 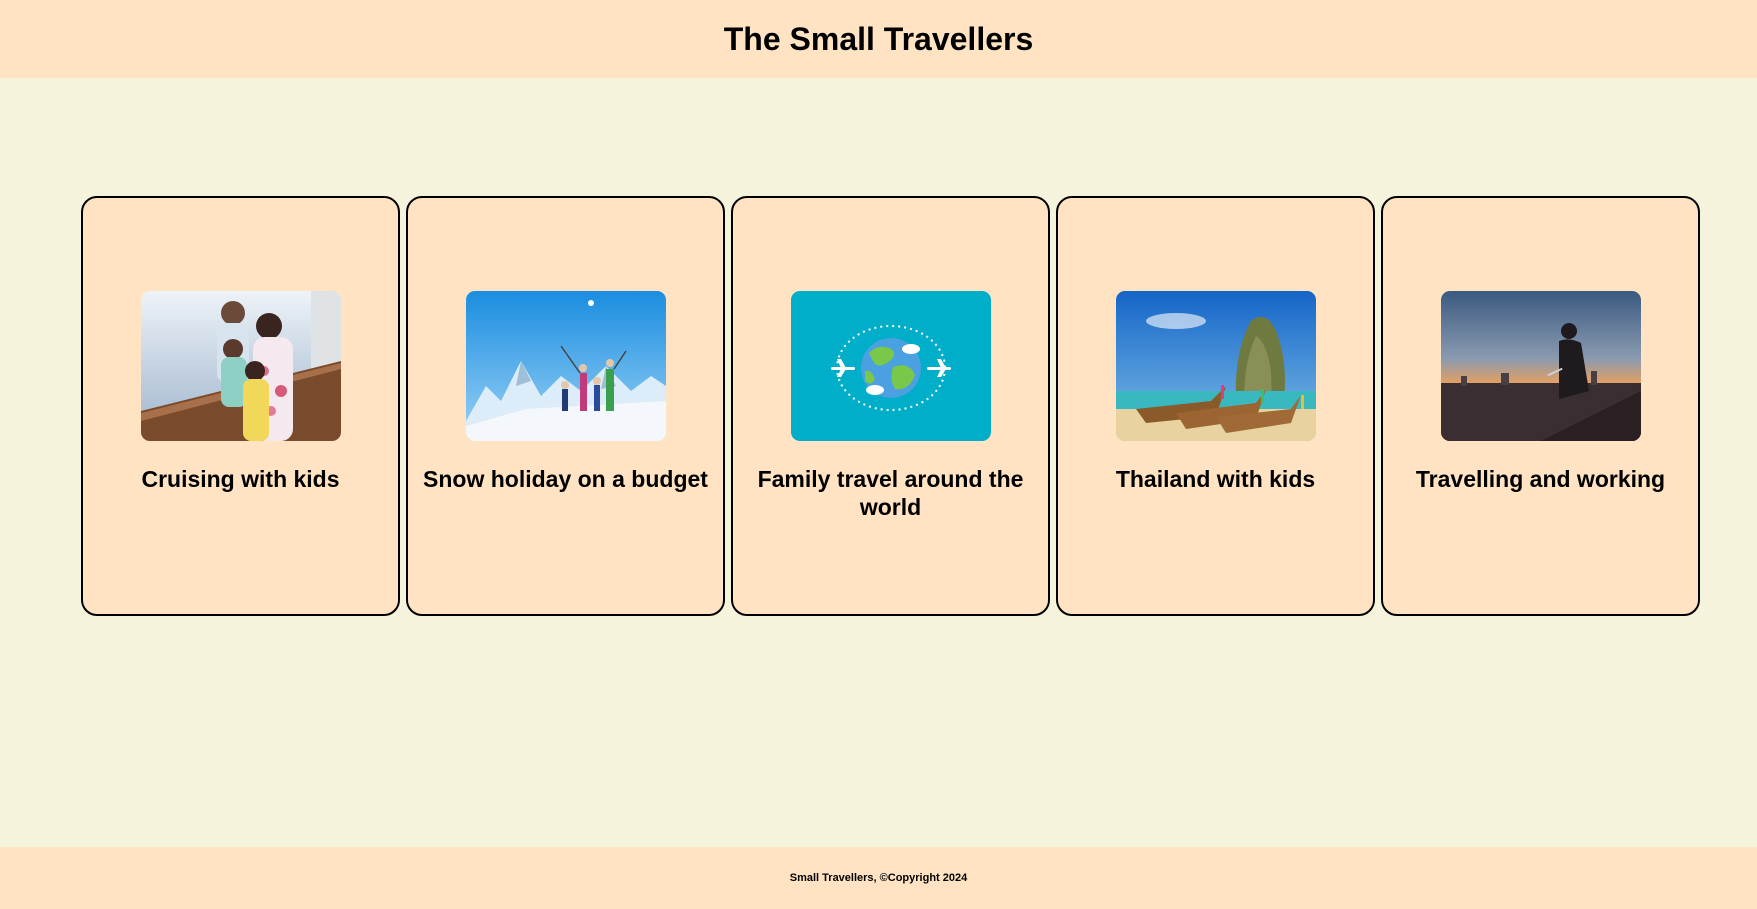 I want to click on snow-skiers-image, so click(x=565, y=366).